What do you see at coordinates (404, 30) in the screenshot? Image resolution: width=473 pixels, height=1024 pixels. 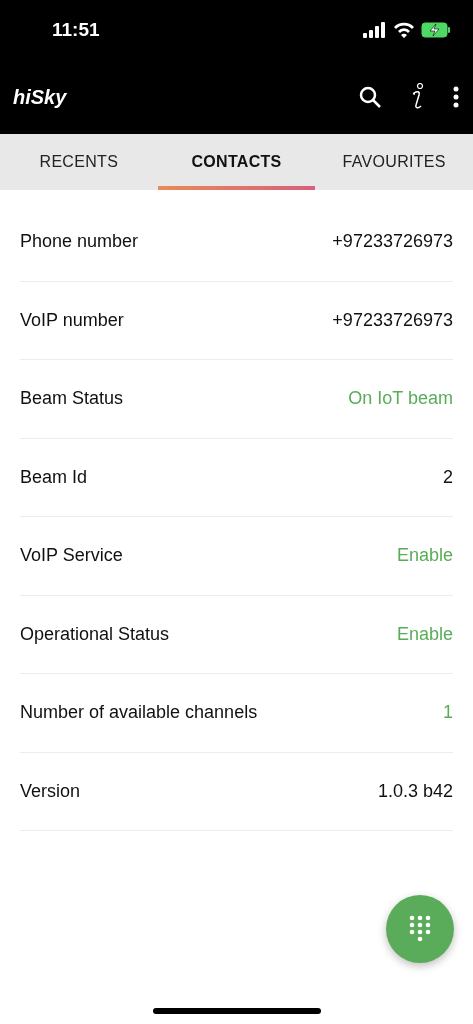 I see `wifi-icon` at bounding box center [404, 30].